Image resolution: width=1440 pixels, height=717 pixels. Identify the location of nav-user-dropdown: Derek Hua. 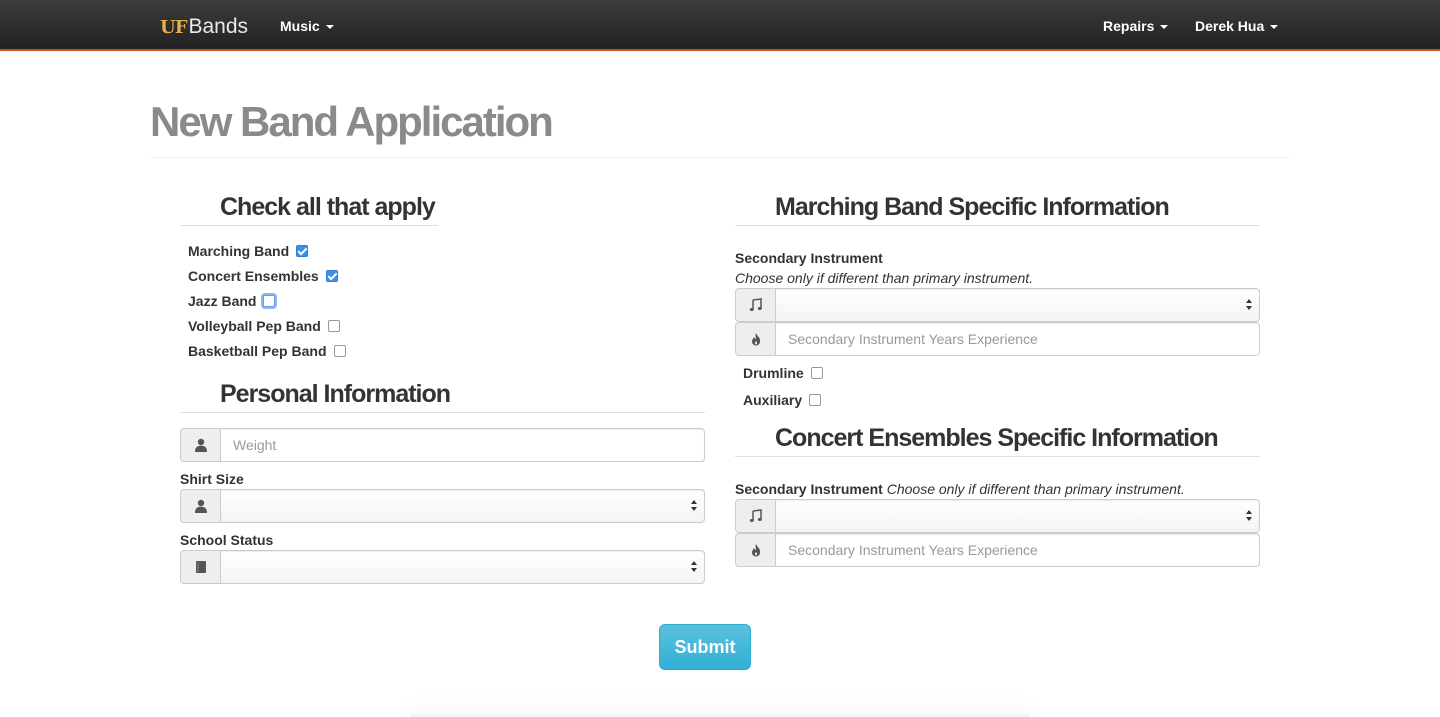
(1237, 26).